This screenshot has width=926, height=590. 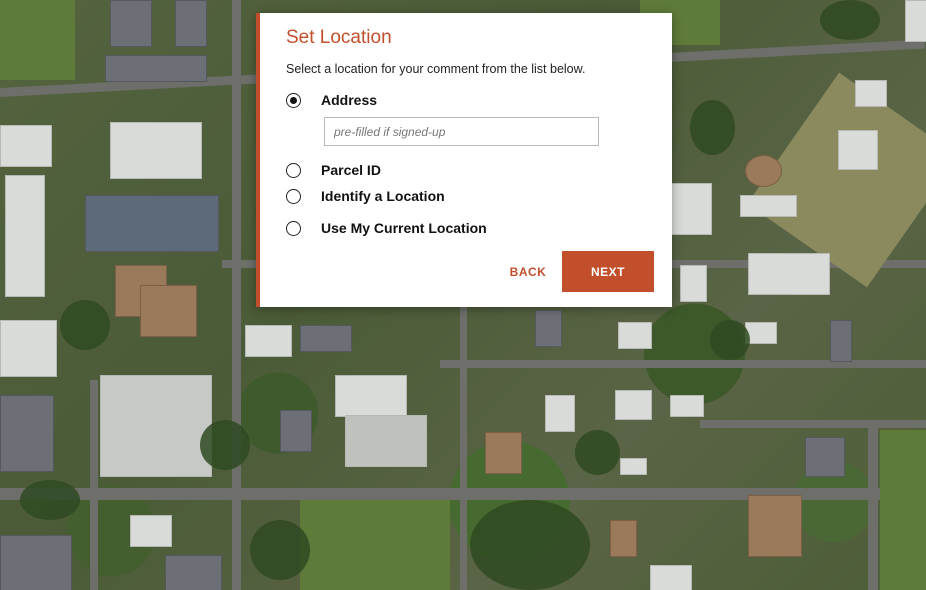 What do you see at coordinates (349, 100) in the screenshot?
I see `option-address-label: Address` at bounding box center [349, 100].